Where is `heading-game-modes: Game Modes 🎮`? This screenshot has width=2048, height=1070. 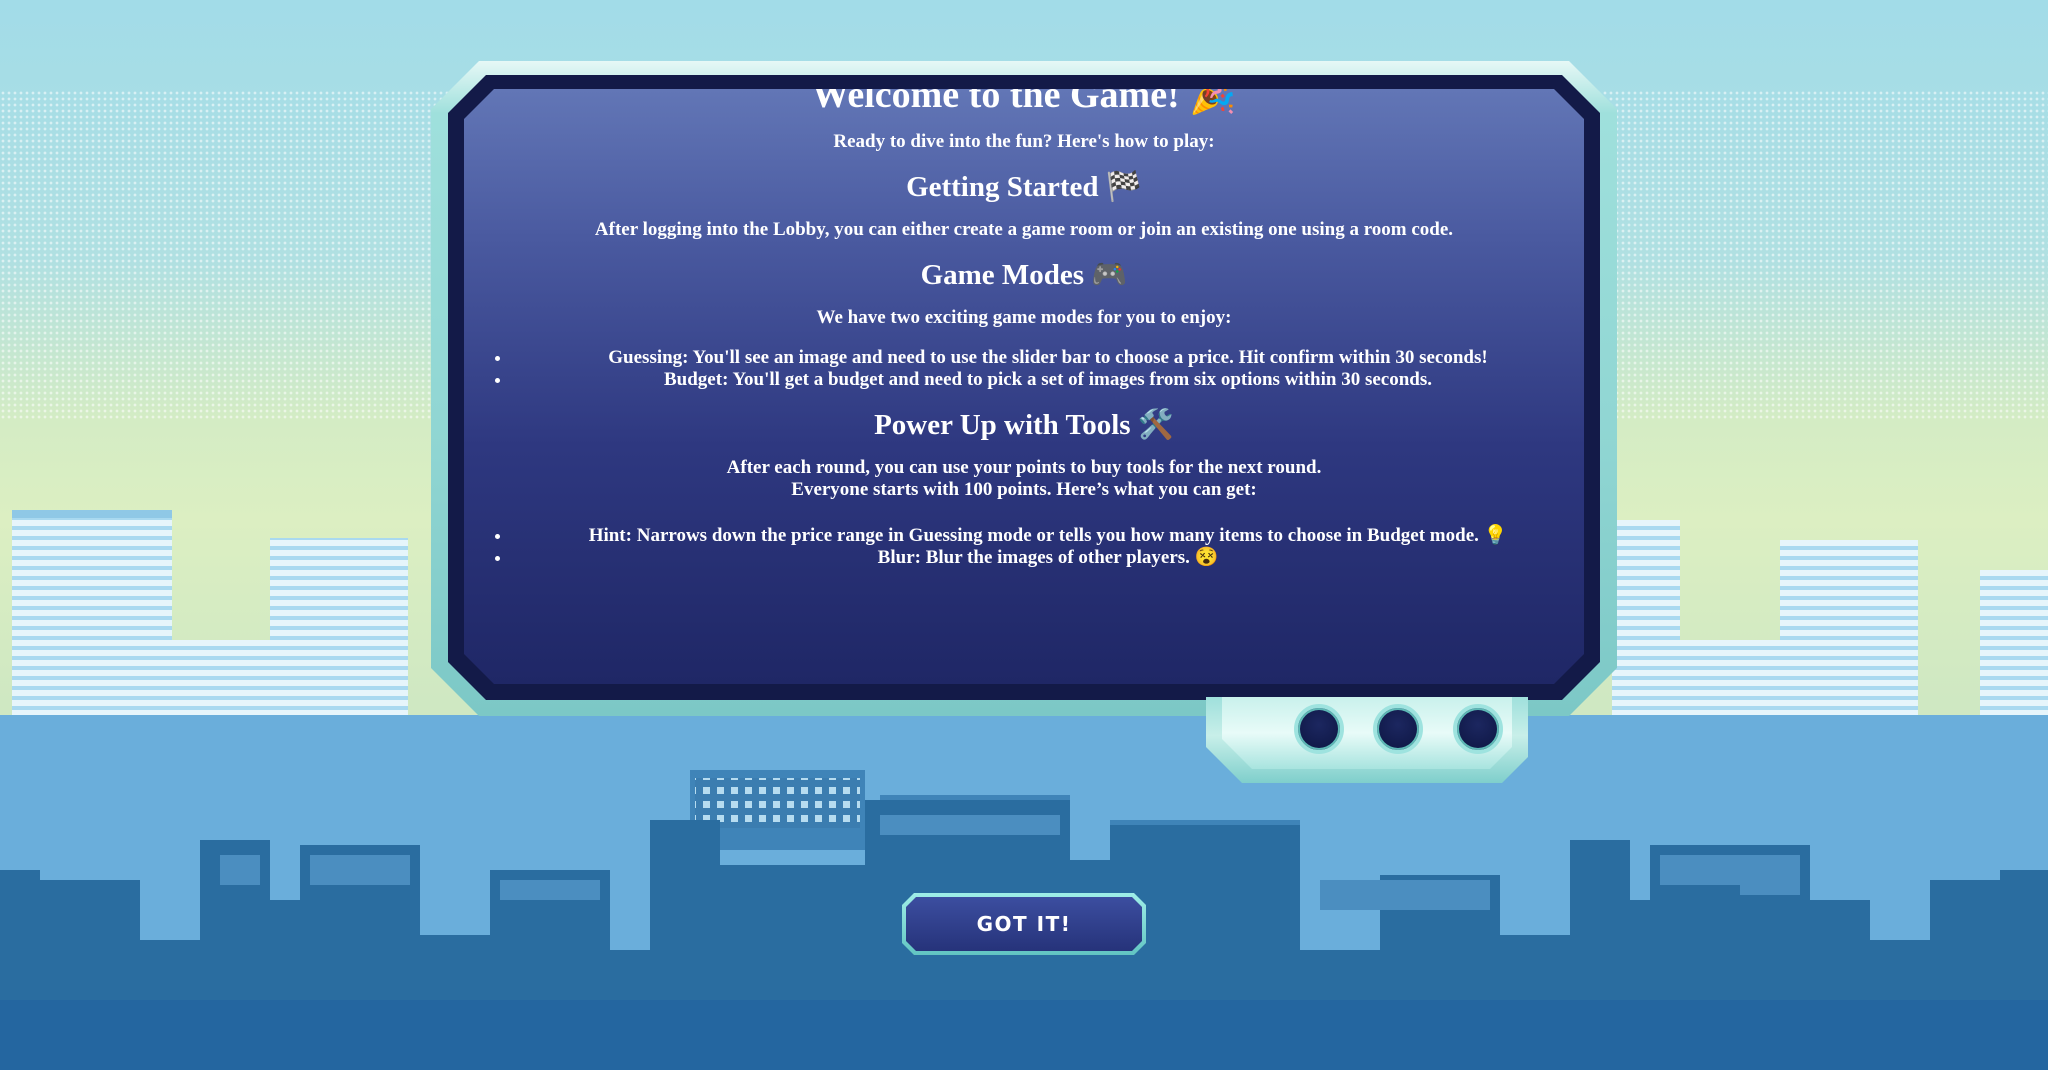 heading-game-modes: Game Modes 🎮 is located at coordinates (1024, 275).